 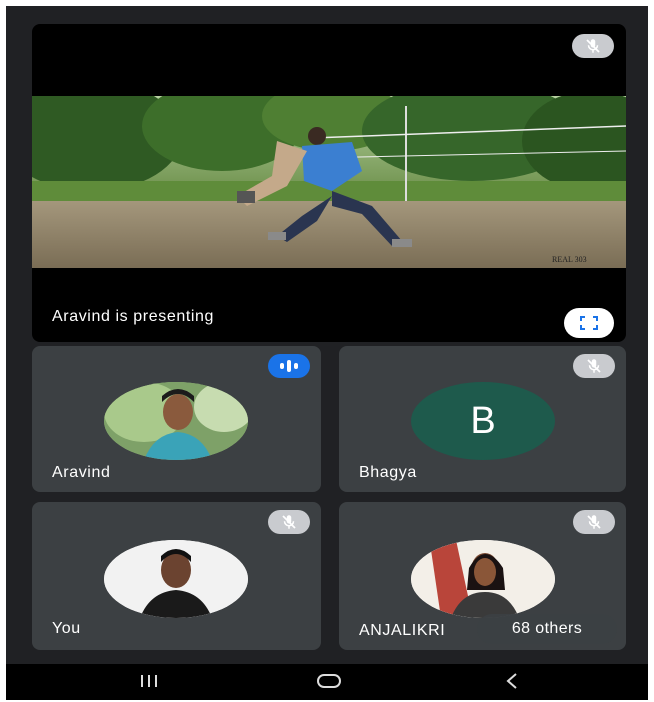 I want to click on system-nav-bar, so click(x=327, y=682).